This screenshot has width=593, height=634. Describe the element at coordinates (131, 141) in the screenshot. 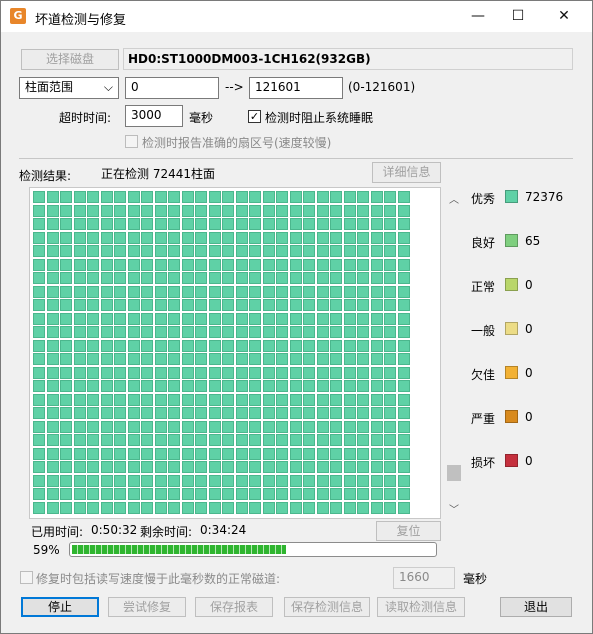

I see `report-sector-checkbox` at that location.